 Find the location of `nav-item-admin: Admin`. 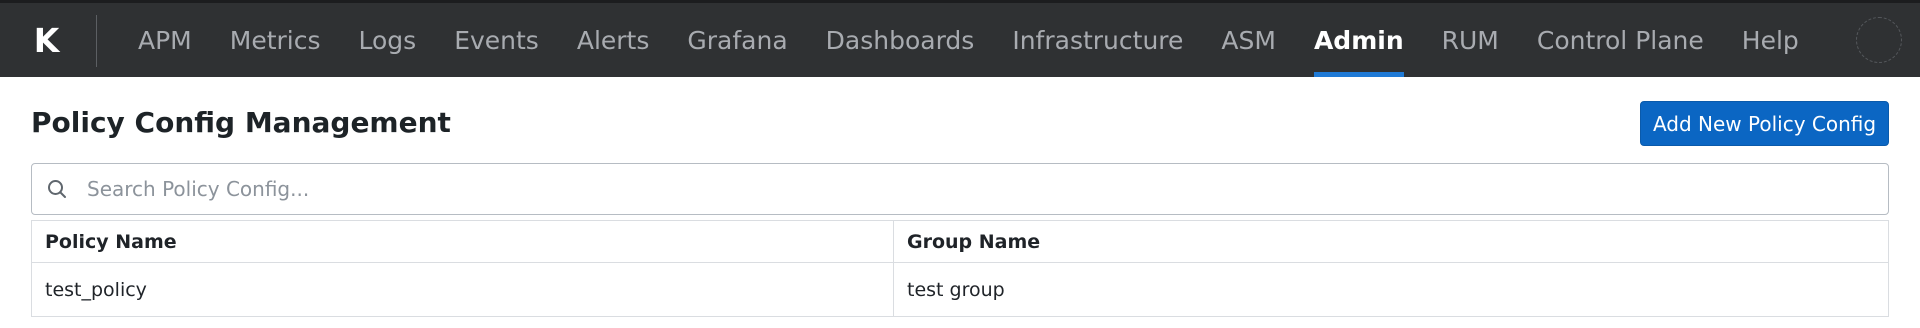

nav-item-admin: Admin is located at coordinates (1359, 40).